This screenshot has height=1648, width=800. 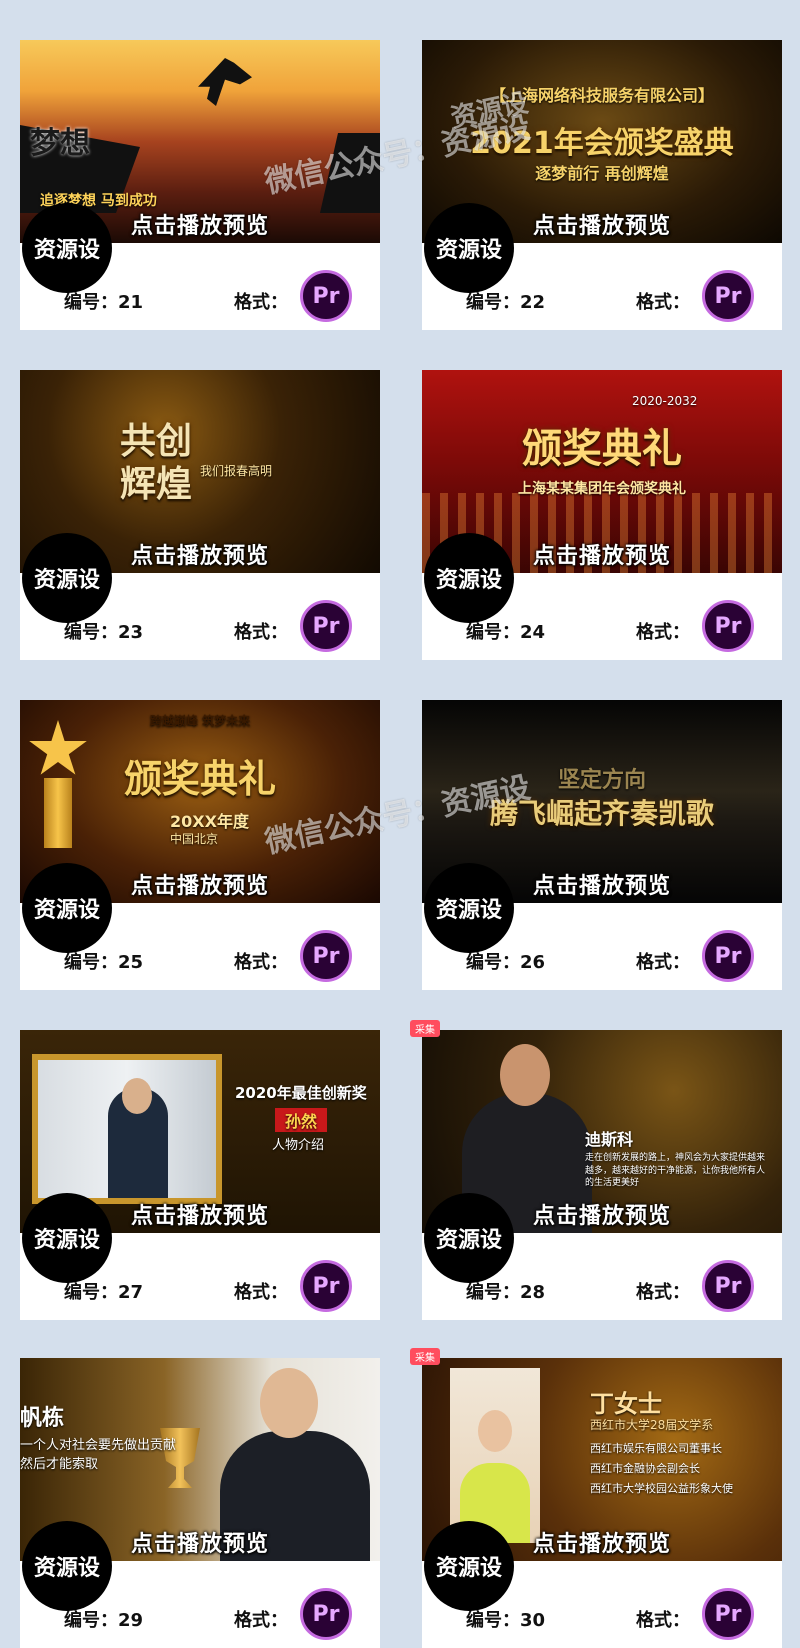 What do you see at coordinates (301, 1120) in the screenshot?
I see `thumb-subtitle: 孙然` at bounding box center [301, 1120].